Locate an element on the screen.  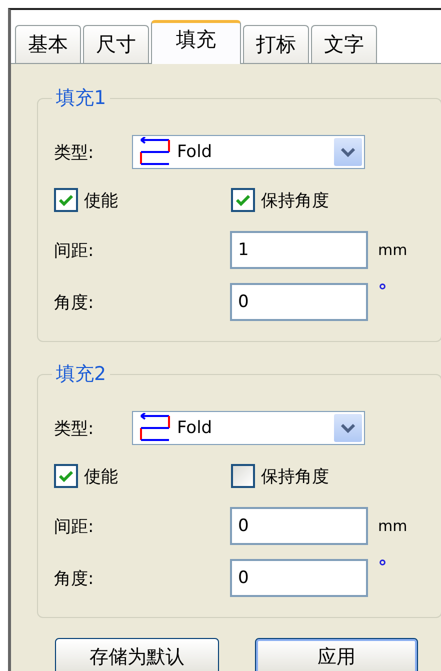
apply-button: 应用 is located at coordinates (336, 654).